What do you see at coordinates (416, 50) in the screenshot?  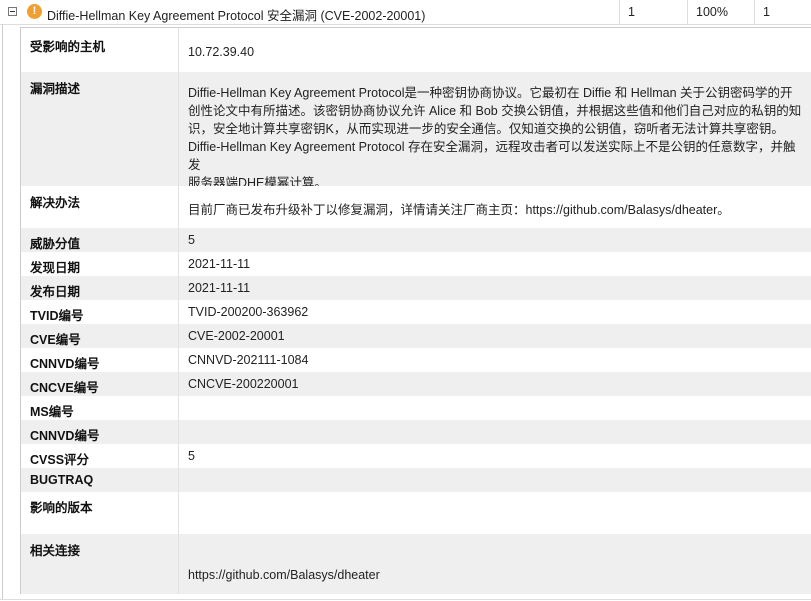 I see `detail-row-affected-host: 受影响的主机 10.72.39.40` at bounding box center [416, 50].